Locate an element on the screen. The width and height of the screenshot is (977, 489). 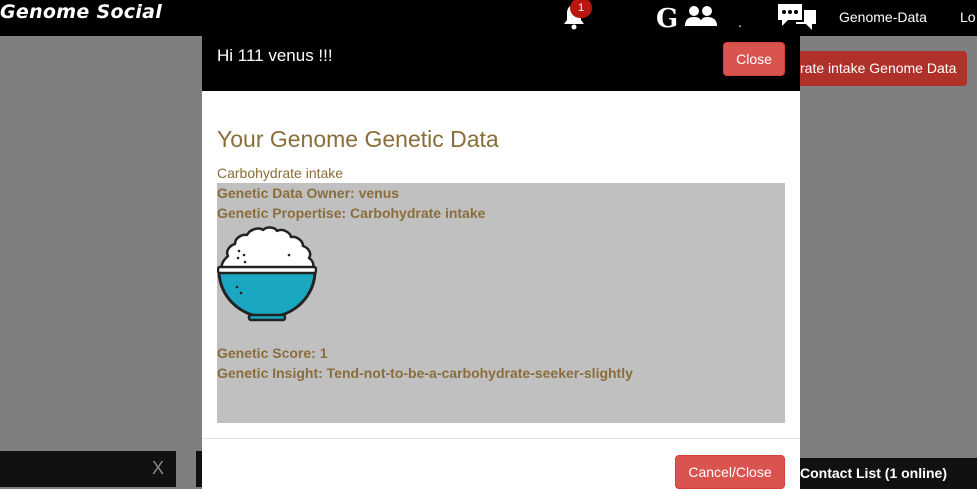
notification-badge: 1 is located at coordinates (581, 9).